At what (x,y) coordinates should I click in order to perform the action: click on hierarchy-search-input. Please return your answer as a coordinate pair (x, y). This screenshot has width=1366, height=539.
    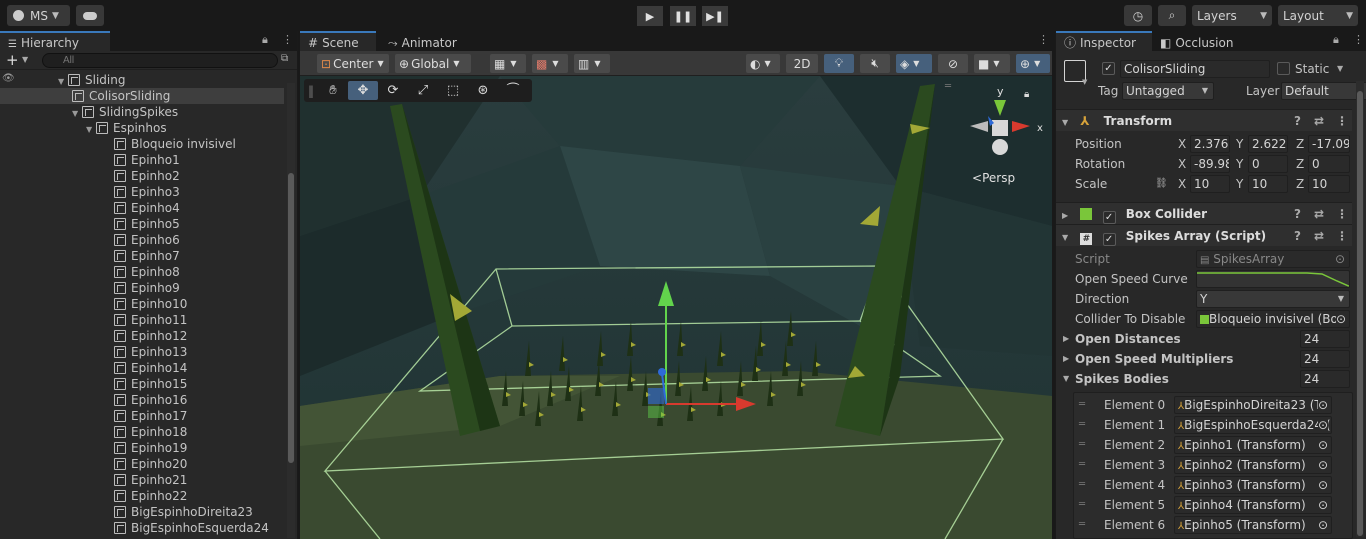
    Looking at the image, I should click on (160, 60).